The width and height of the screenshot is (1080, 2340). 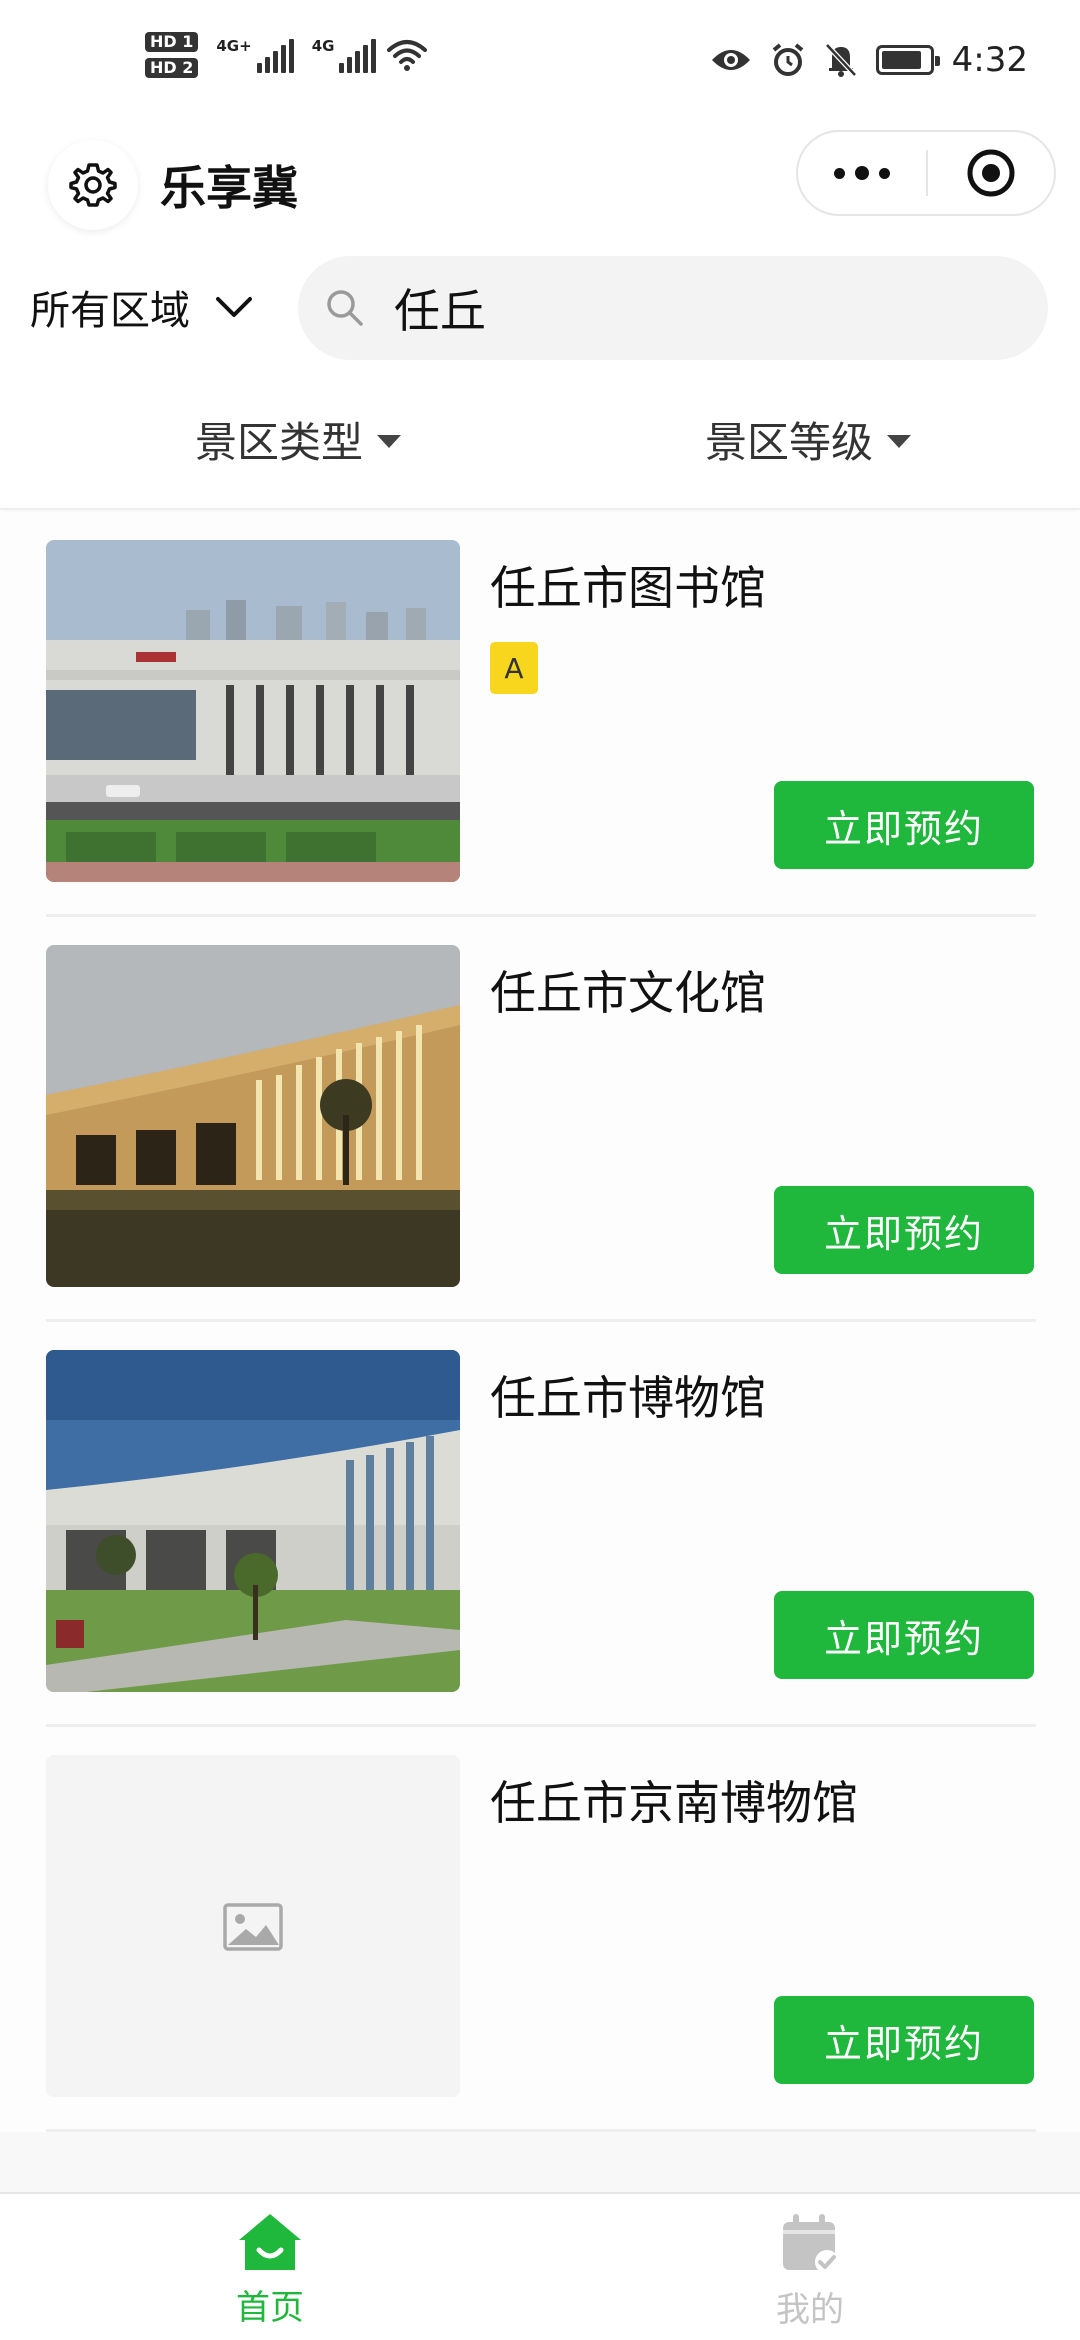 I want to click on item-title: 任丘市文化馆, so click(x=628, y=993).